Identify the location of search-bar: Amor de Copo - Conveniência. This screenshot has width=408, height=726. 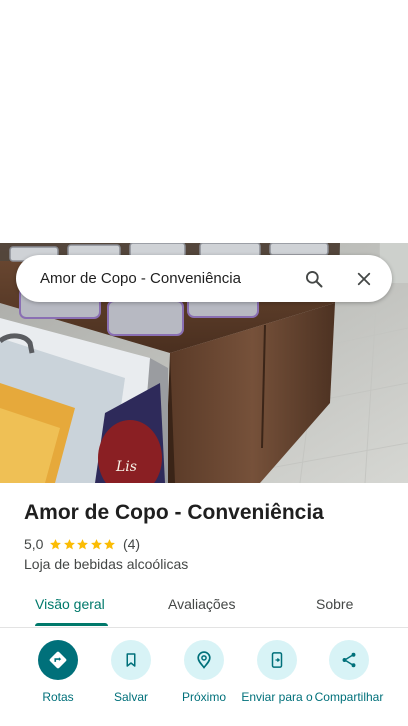
(204, 278).